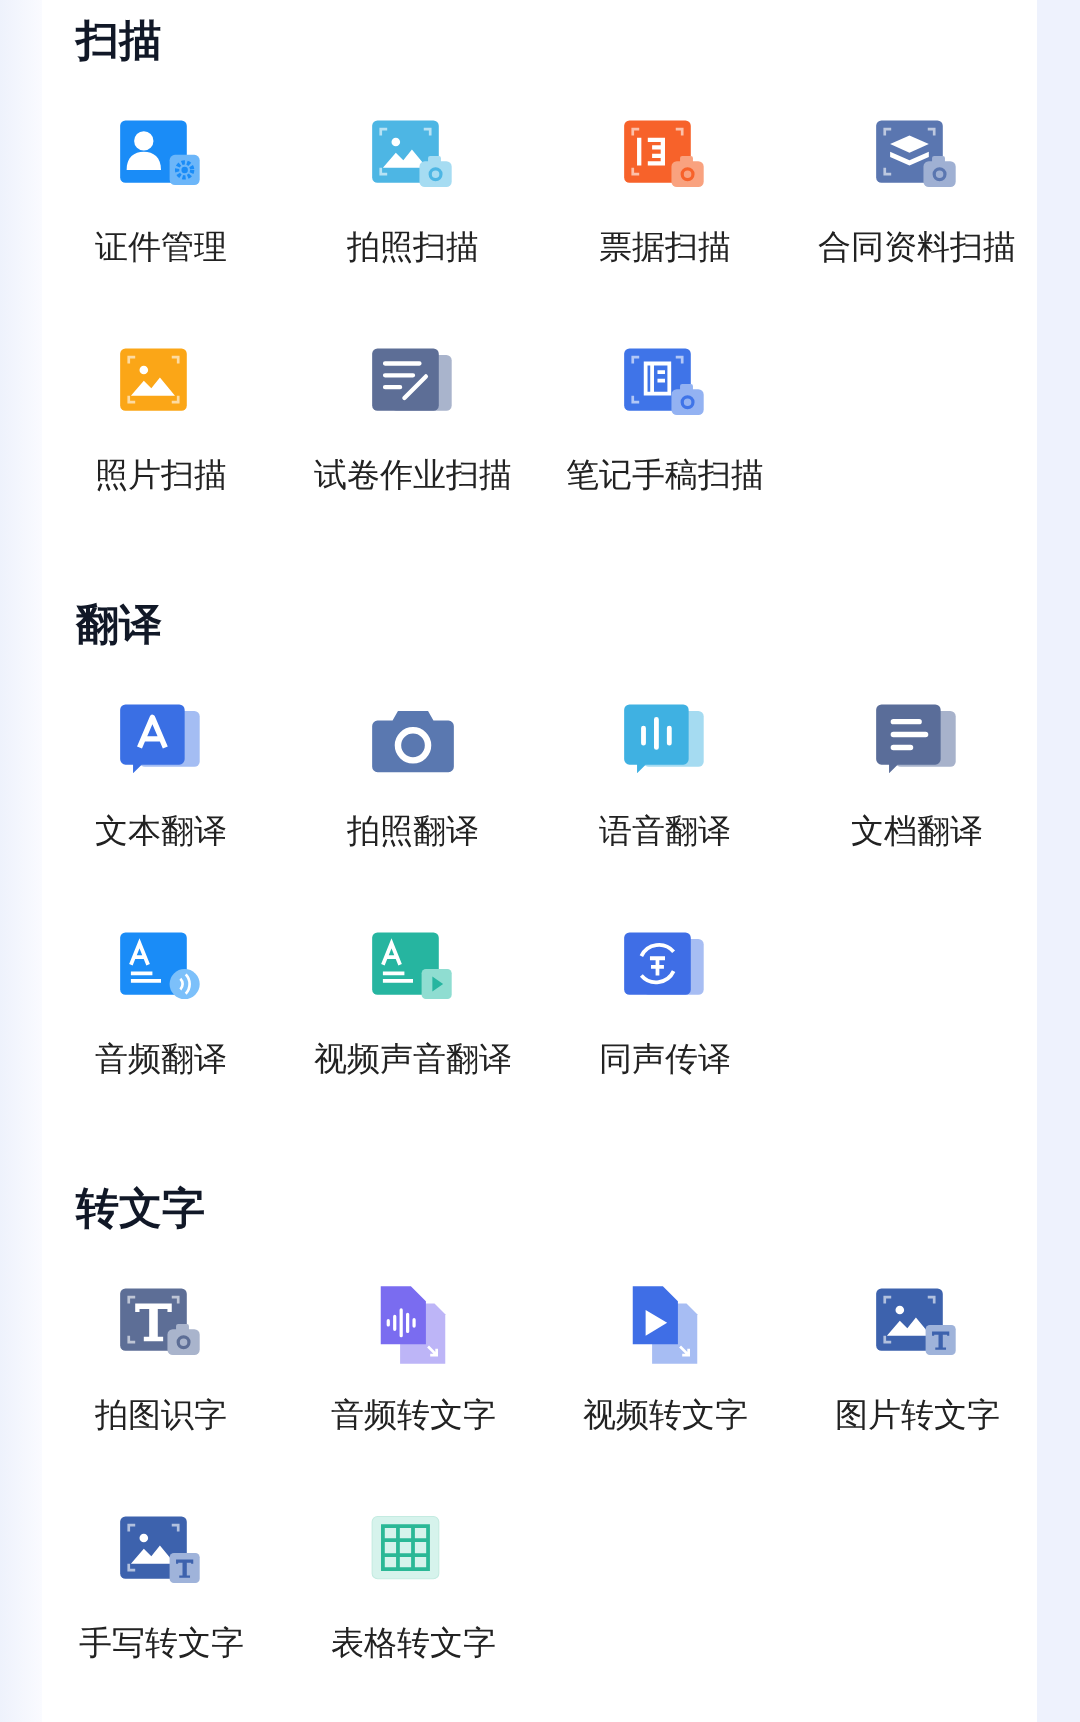 This screenshot has width=1080, height=1722. What do you see at coordinates (413, 1643) in the screenshot?
I see `feature-label: 表格转文字` at bounding box center [413, 1643].